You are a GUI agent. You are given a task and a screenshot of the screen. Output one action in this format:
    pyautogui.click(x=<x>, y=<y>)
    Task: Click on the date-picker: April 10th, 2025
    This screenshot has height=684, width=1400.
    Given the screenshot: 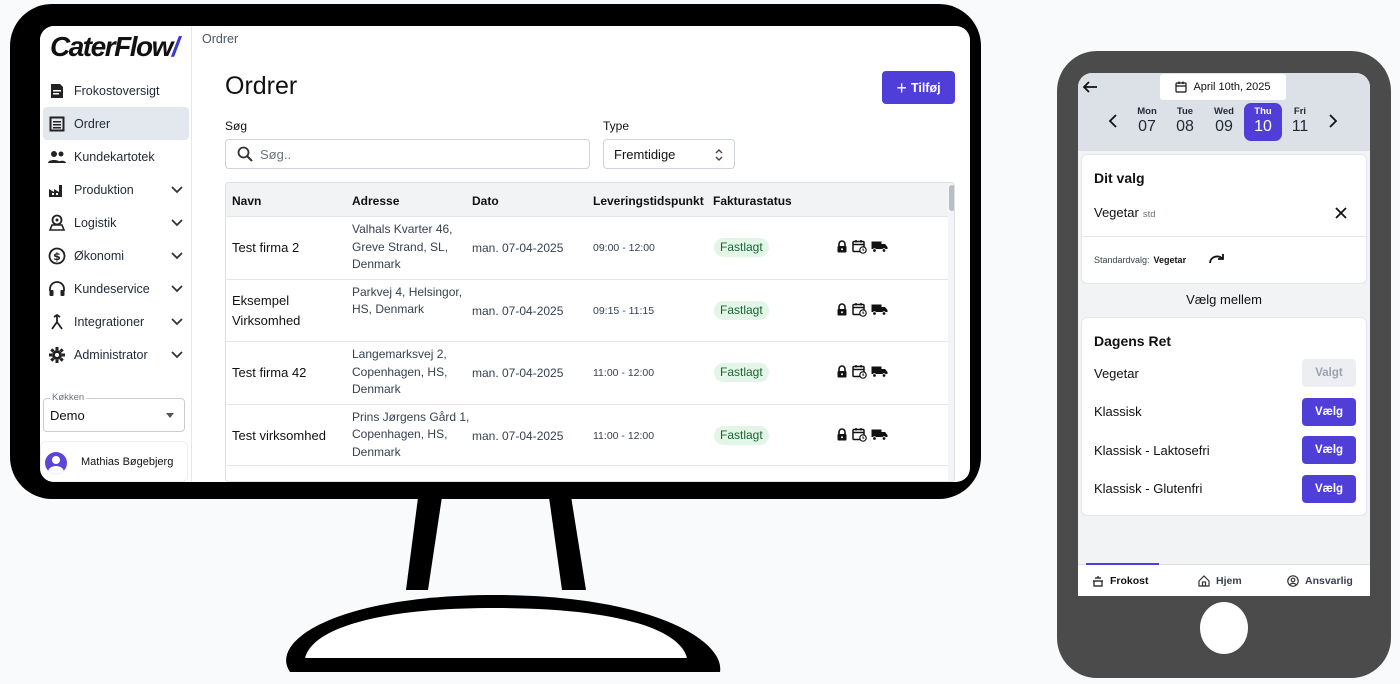 What is the action you would take?
    pyautogui.click(x=1223, y=87)
    